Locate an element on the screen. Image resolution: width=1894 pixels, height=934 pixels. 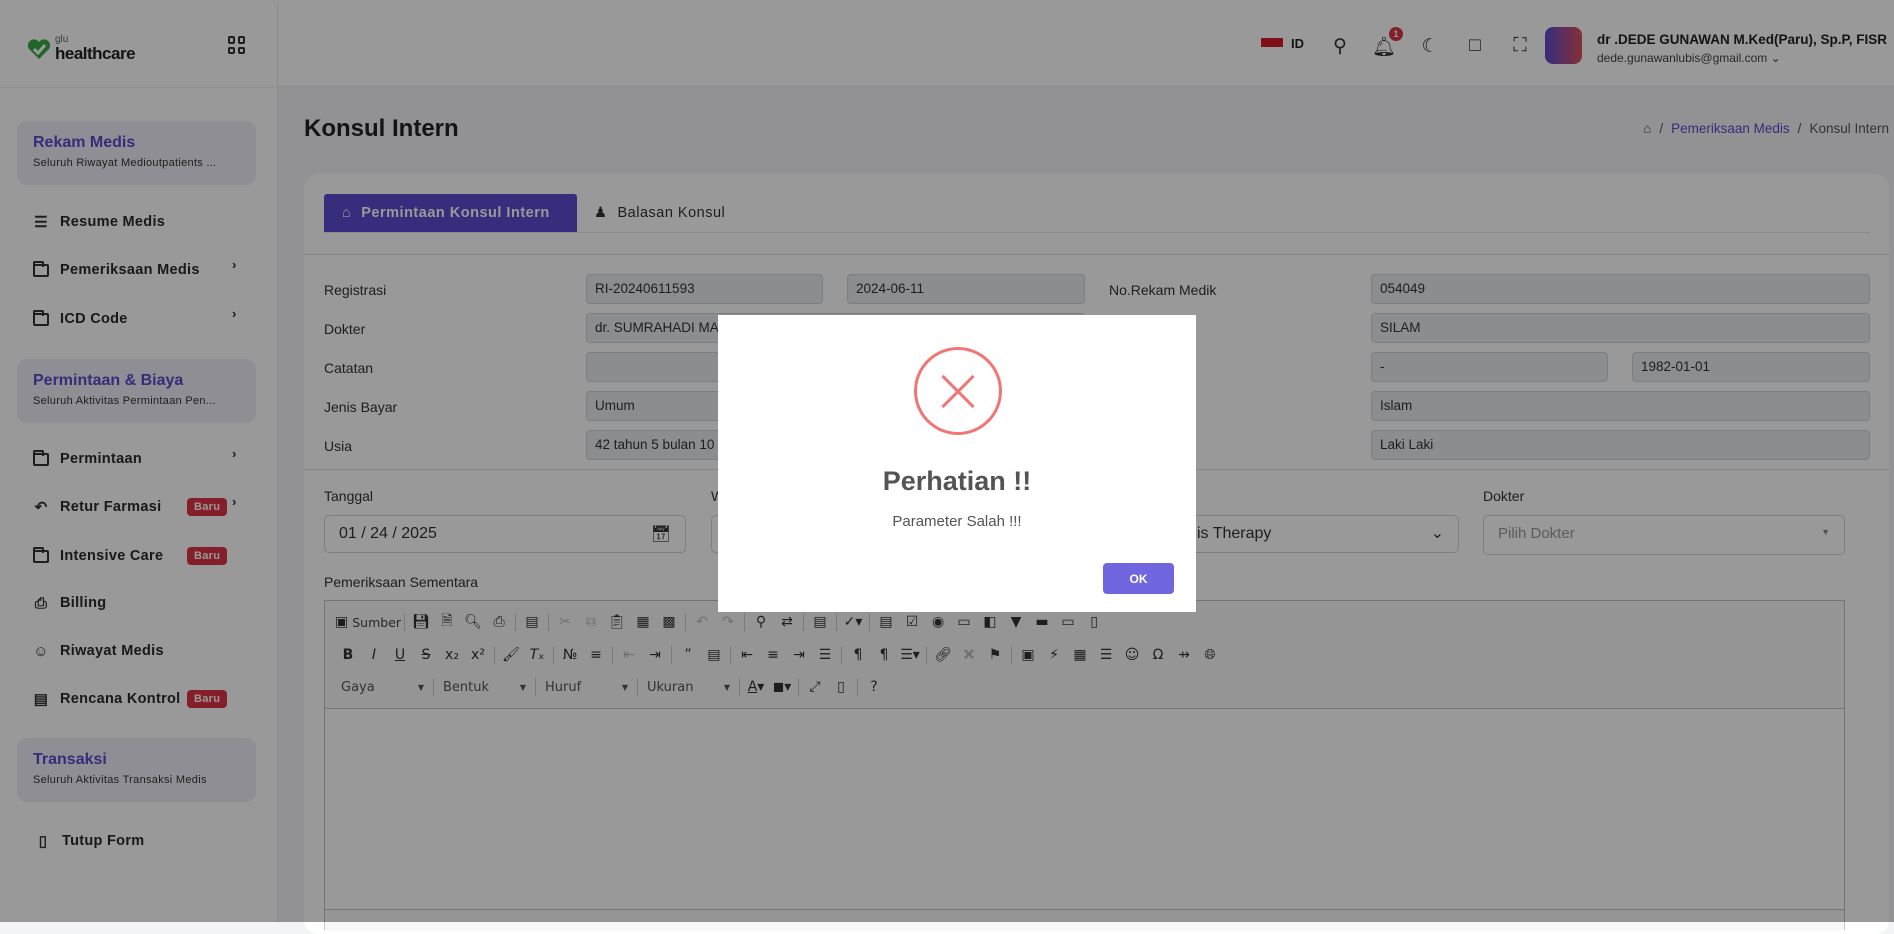
alert-dialog: Perhatian !! Parameter Salah !!! OK is located at coordinates (957, 463).